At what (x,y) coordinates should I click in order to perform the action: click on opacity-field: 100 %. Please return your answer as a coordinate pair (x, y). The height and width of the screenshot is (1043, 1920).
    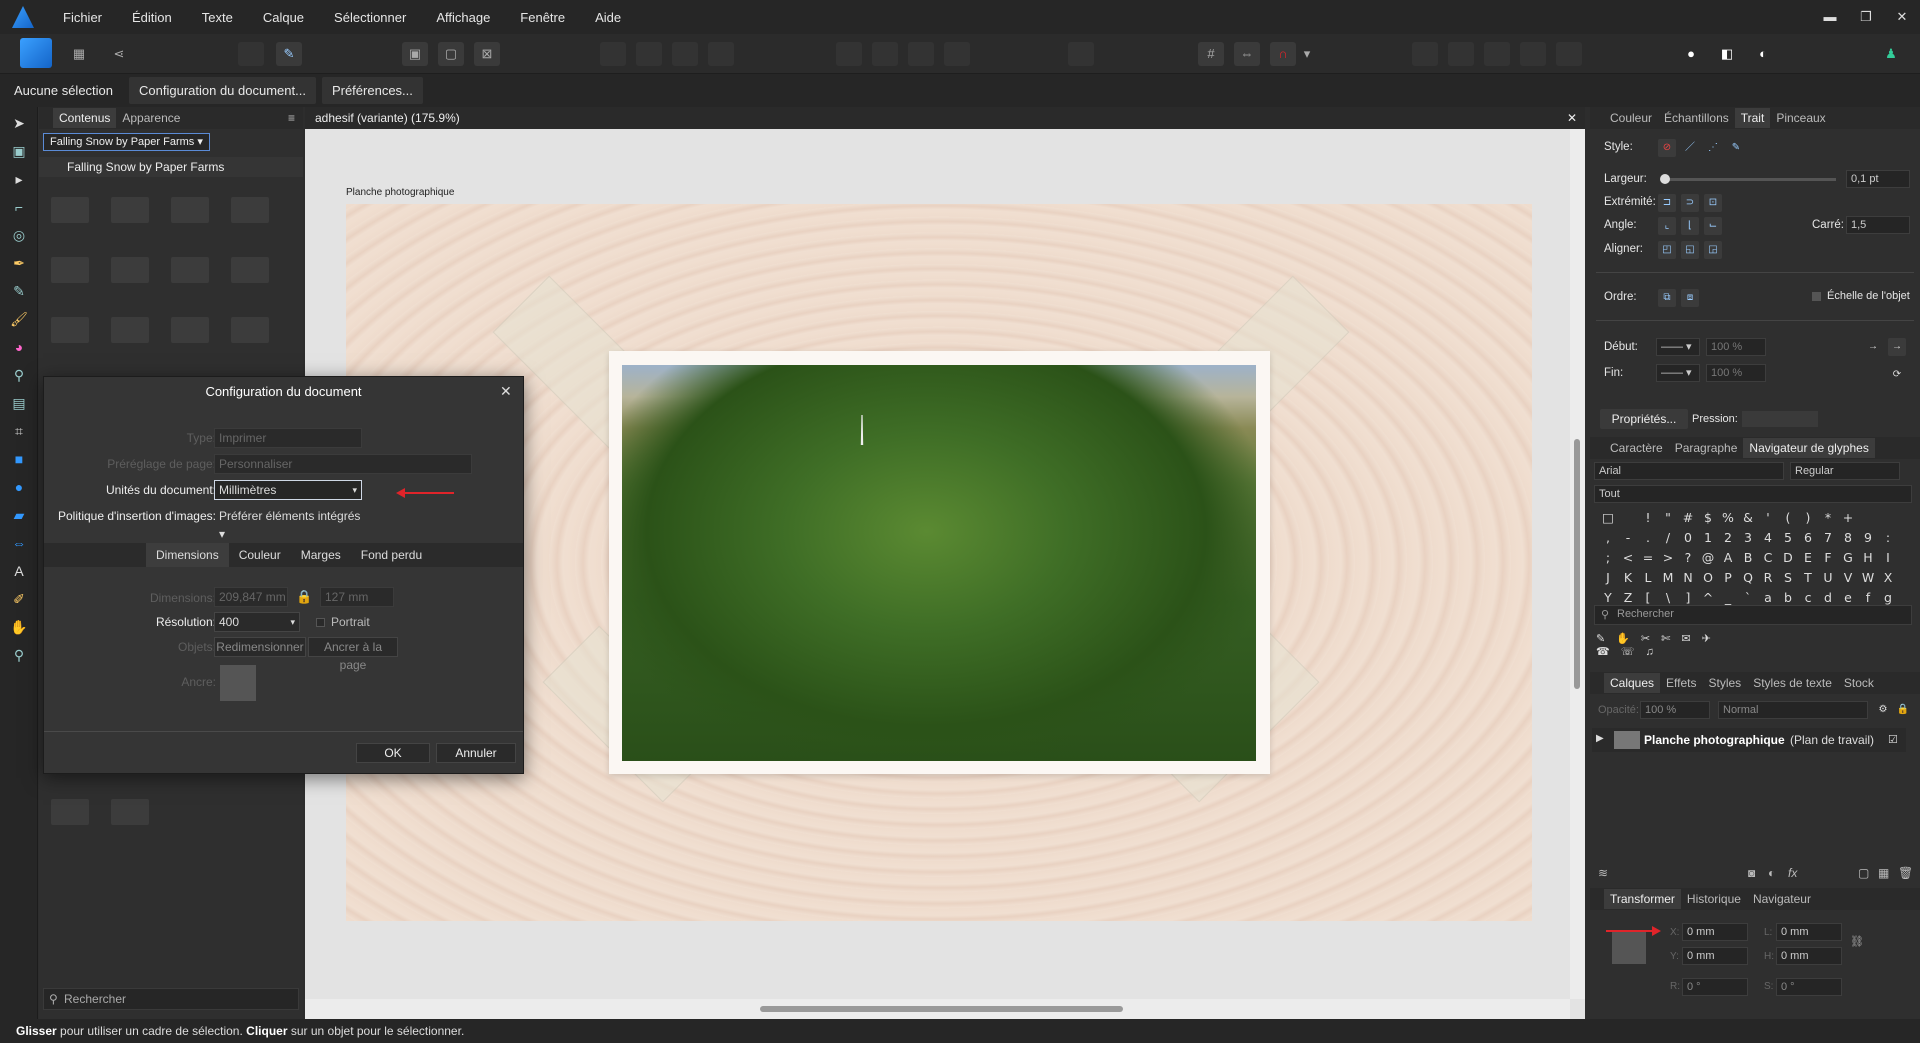
    Looking at the image, I should click on (1675, 710).